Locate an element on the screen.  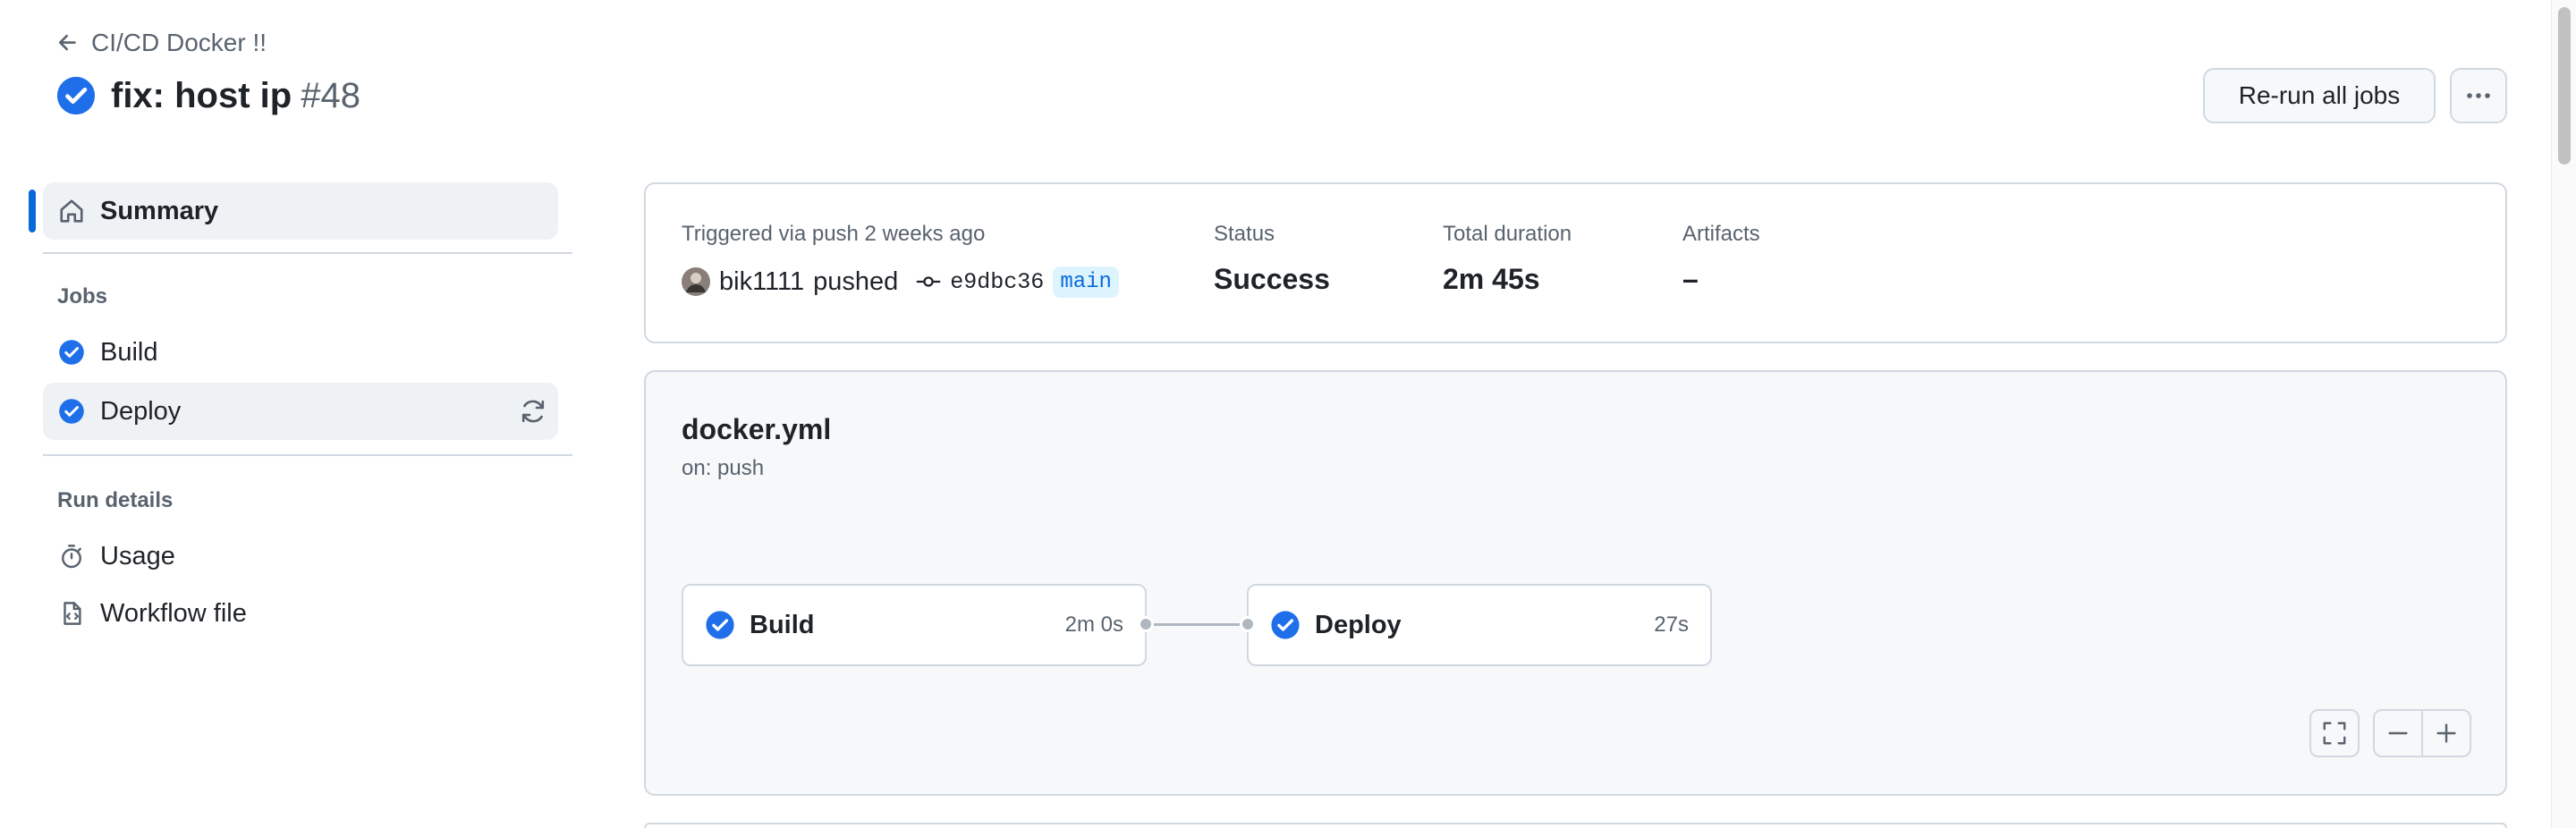
artifacts-value: – is located at coordinates (1690, 279).